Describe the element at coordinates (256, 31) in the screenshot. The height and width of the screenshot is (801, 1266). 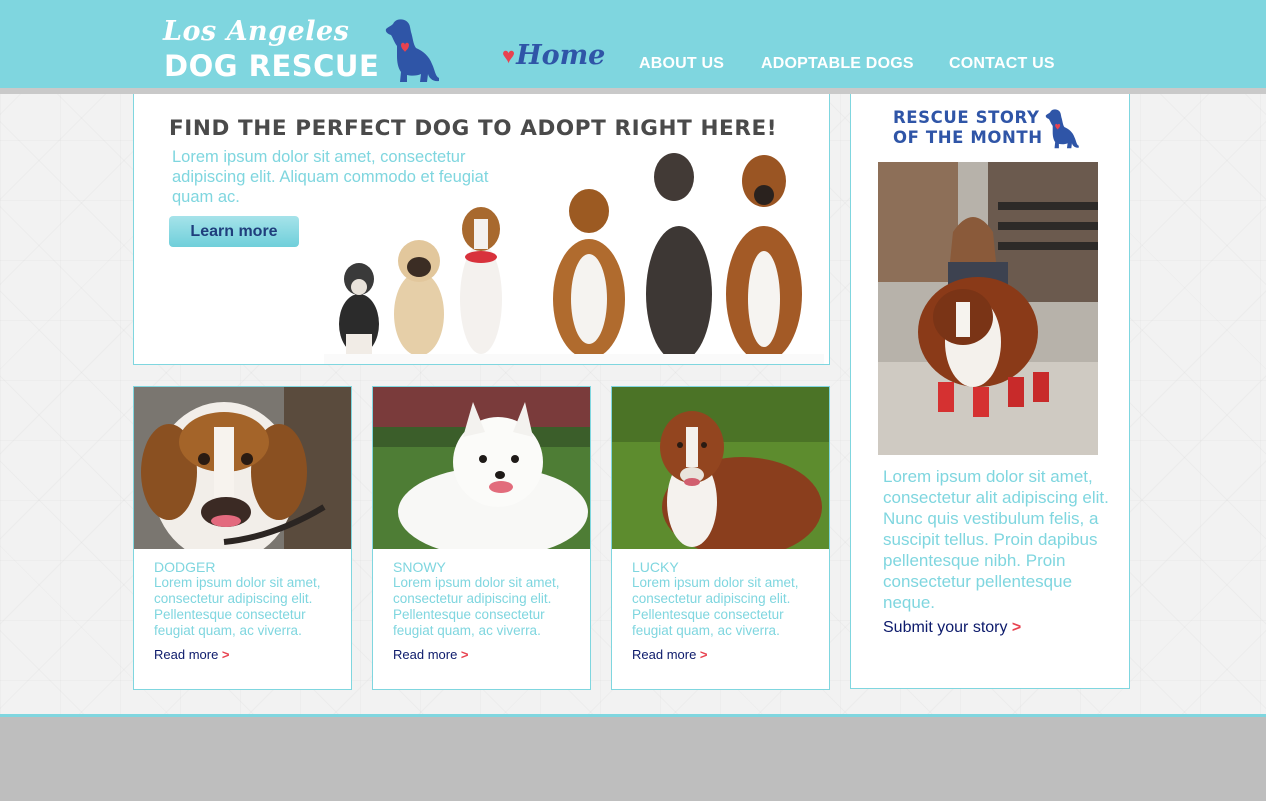
I see `logo-script-text: Los Angeles` at that location.